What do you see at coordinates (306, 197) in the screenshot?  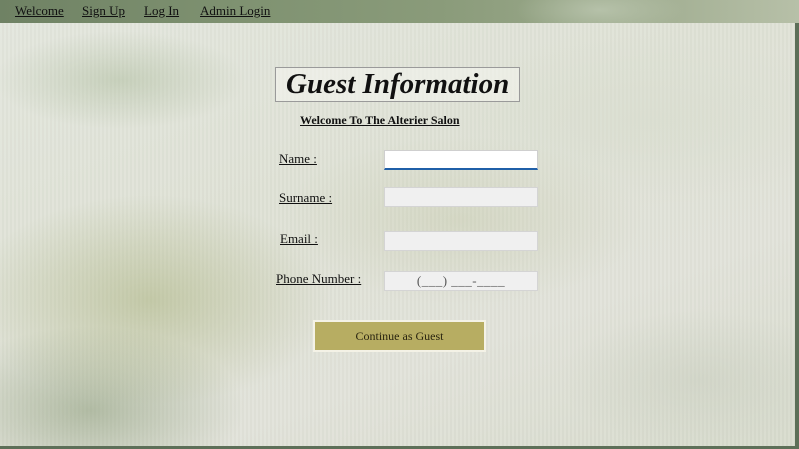 I see `surname-label: Surname :` at bounding box center [306, 197].